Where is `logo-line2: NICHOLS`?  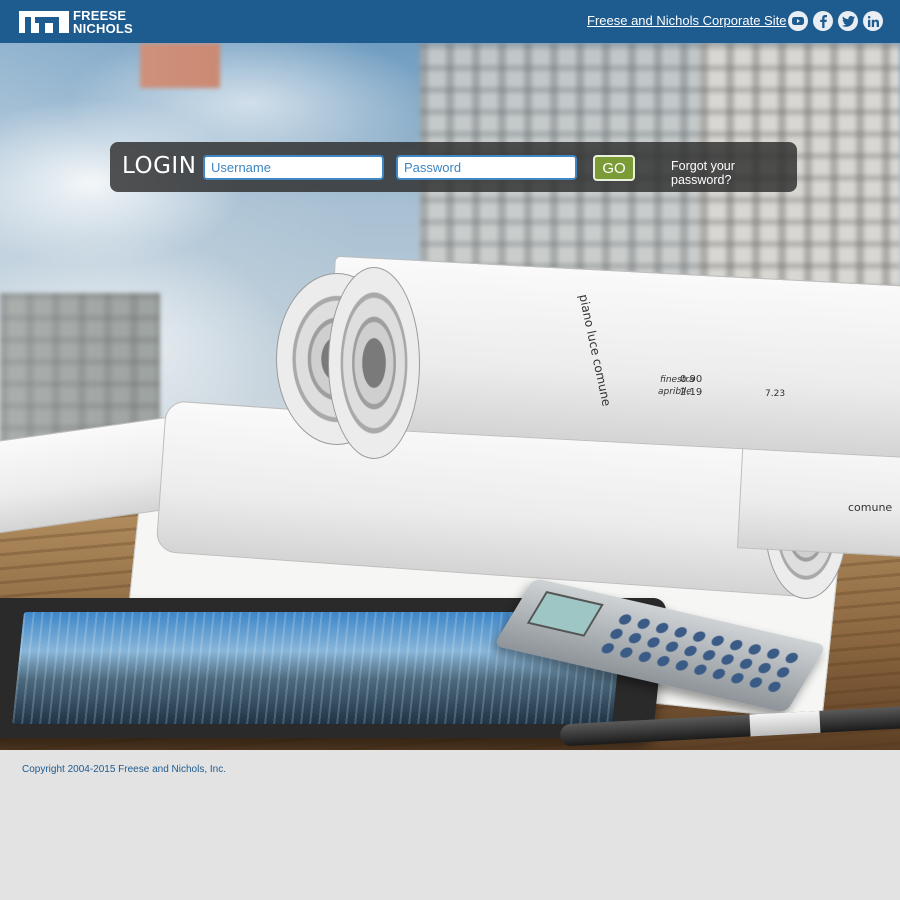 logo-line2: NICHOLS is located at coordinates (103, 28).